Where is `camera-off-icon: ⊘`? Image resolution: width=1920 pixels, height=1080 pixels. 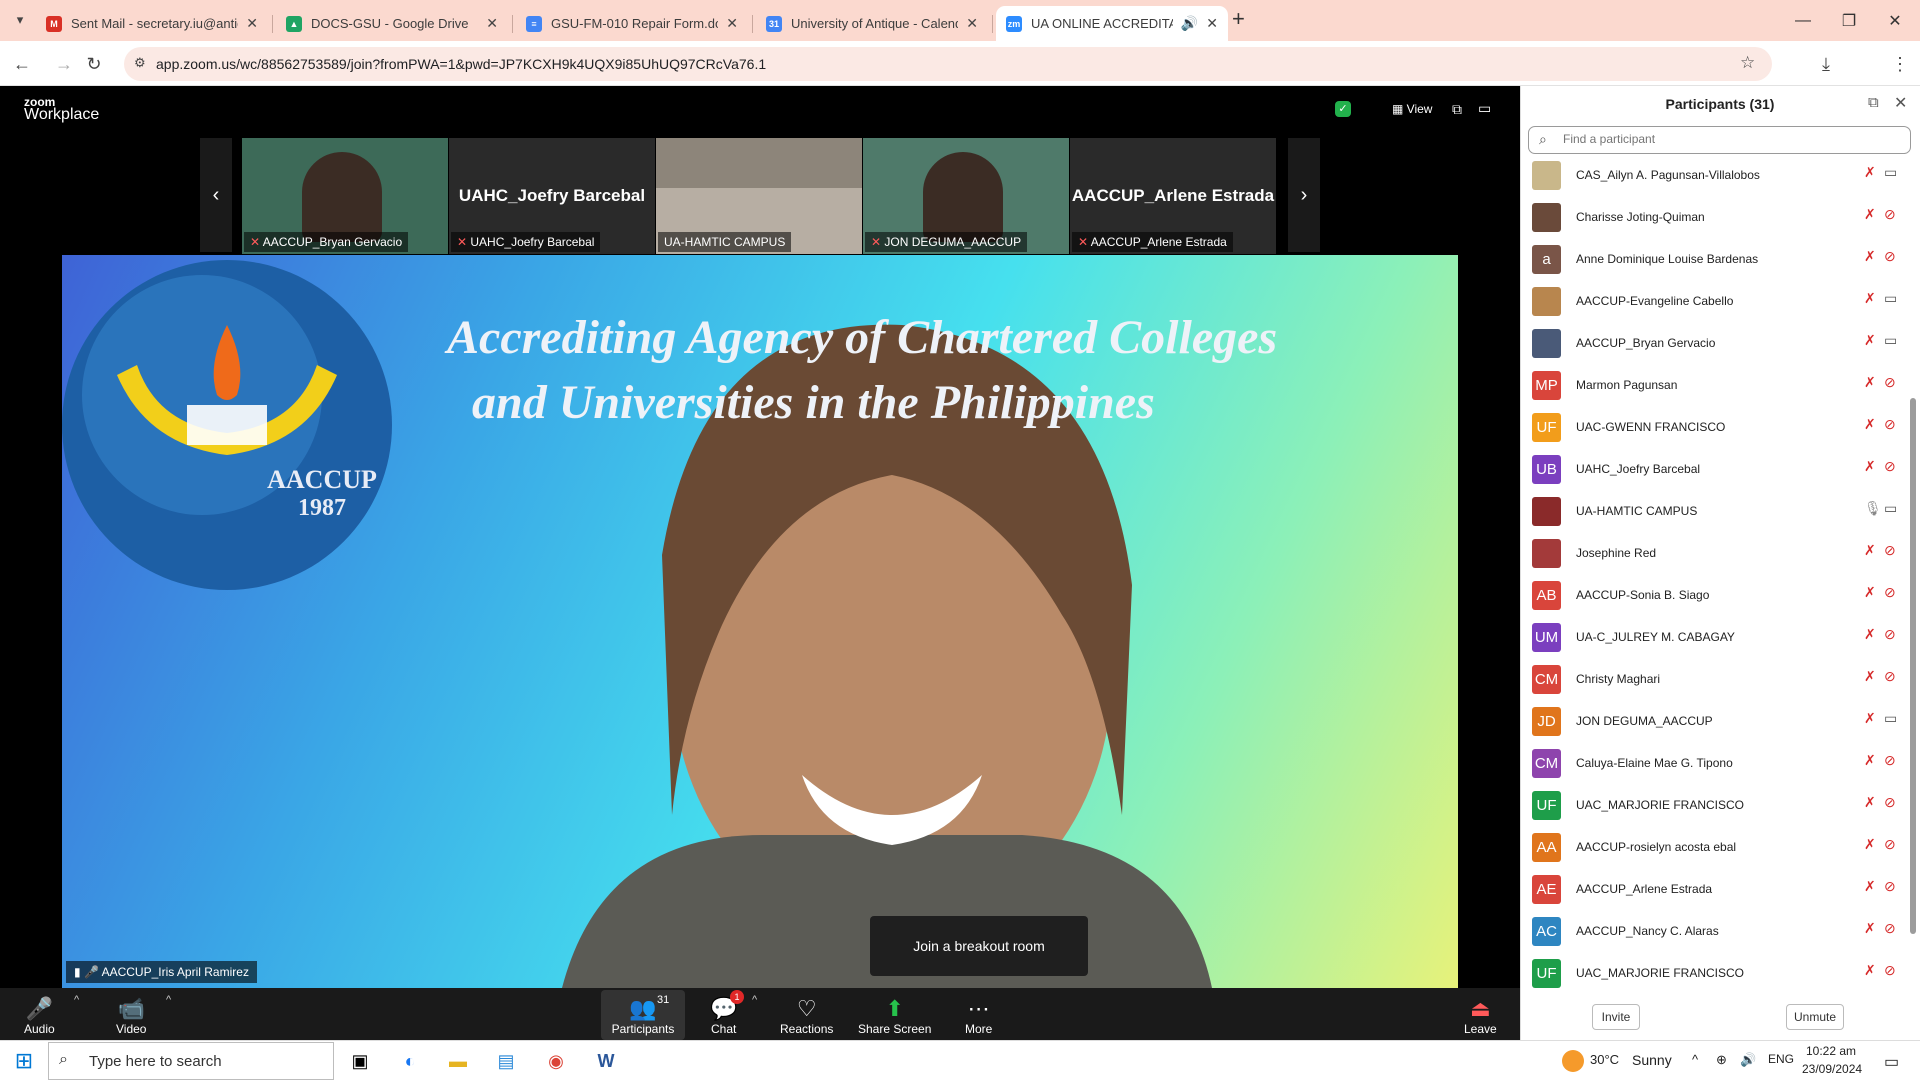
camera-off-icon: ⊘ is located at coordinates (1890, 970).